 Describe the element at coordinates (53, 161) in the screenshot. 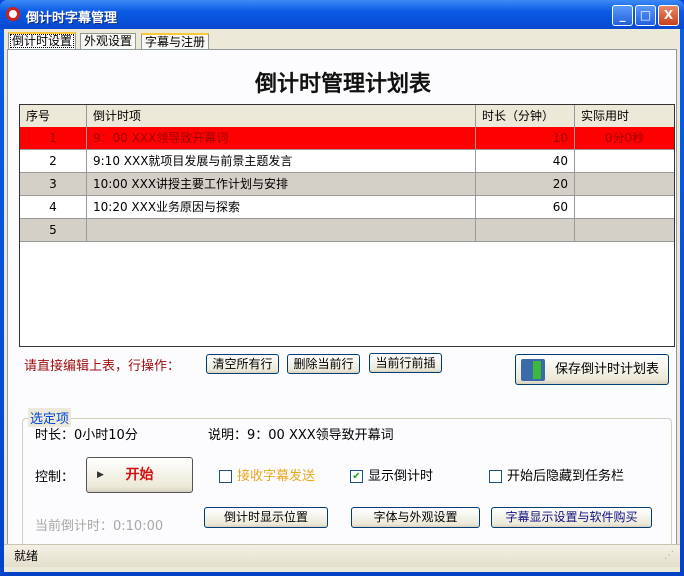

I see `cell-no: 2` at that location.